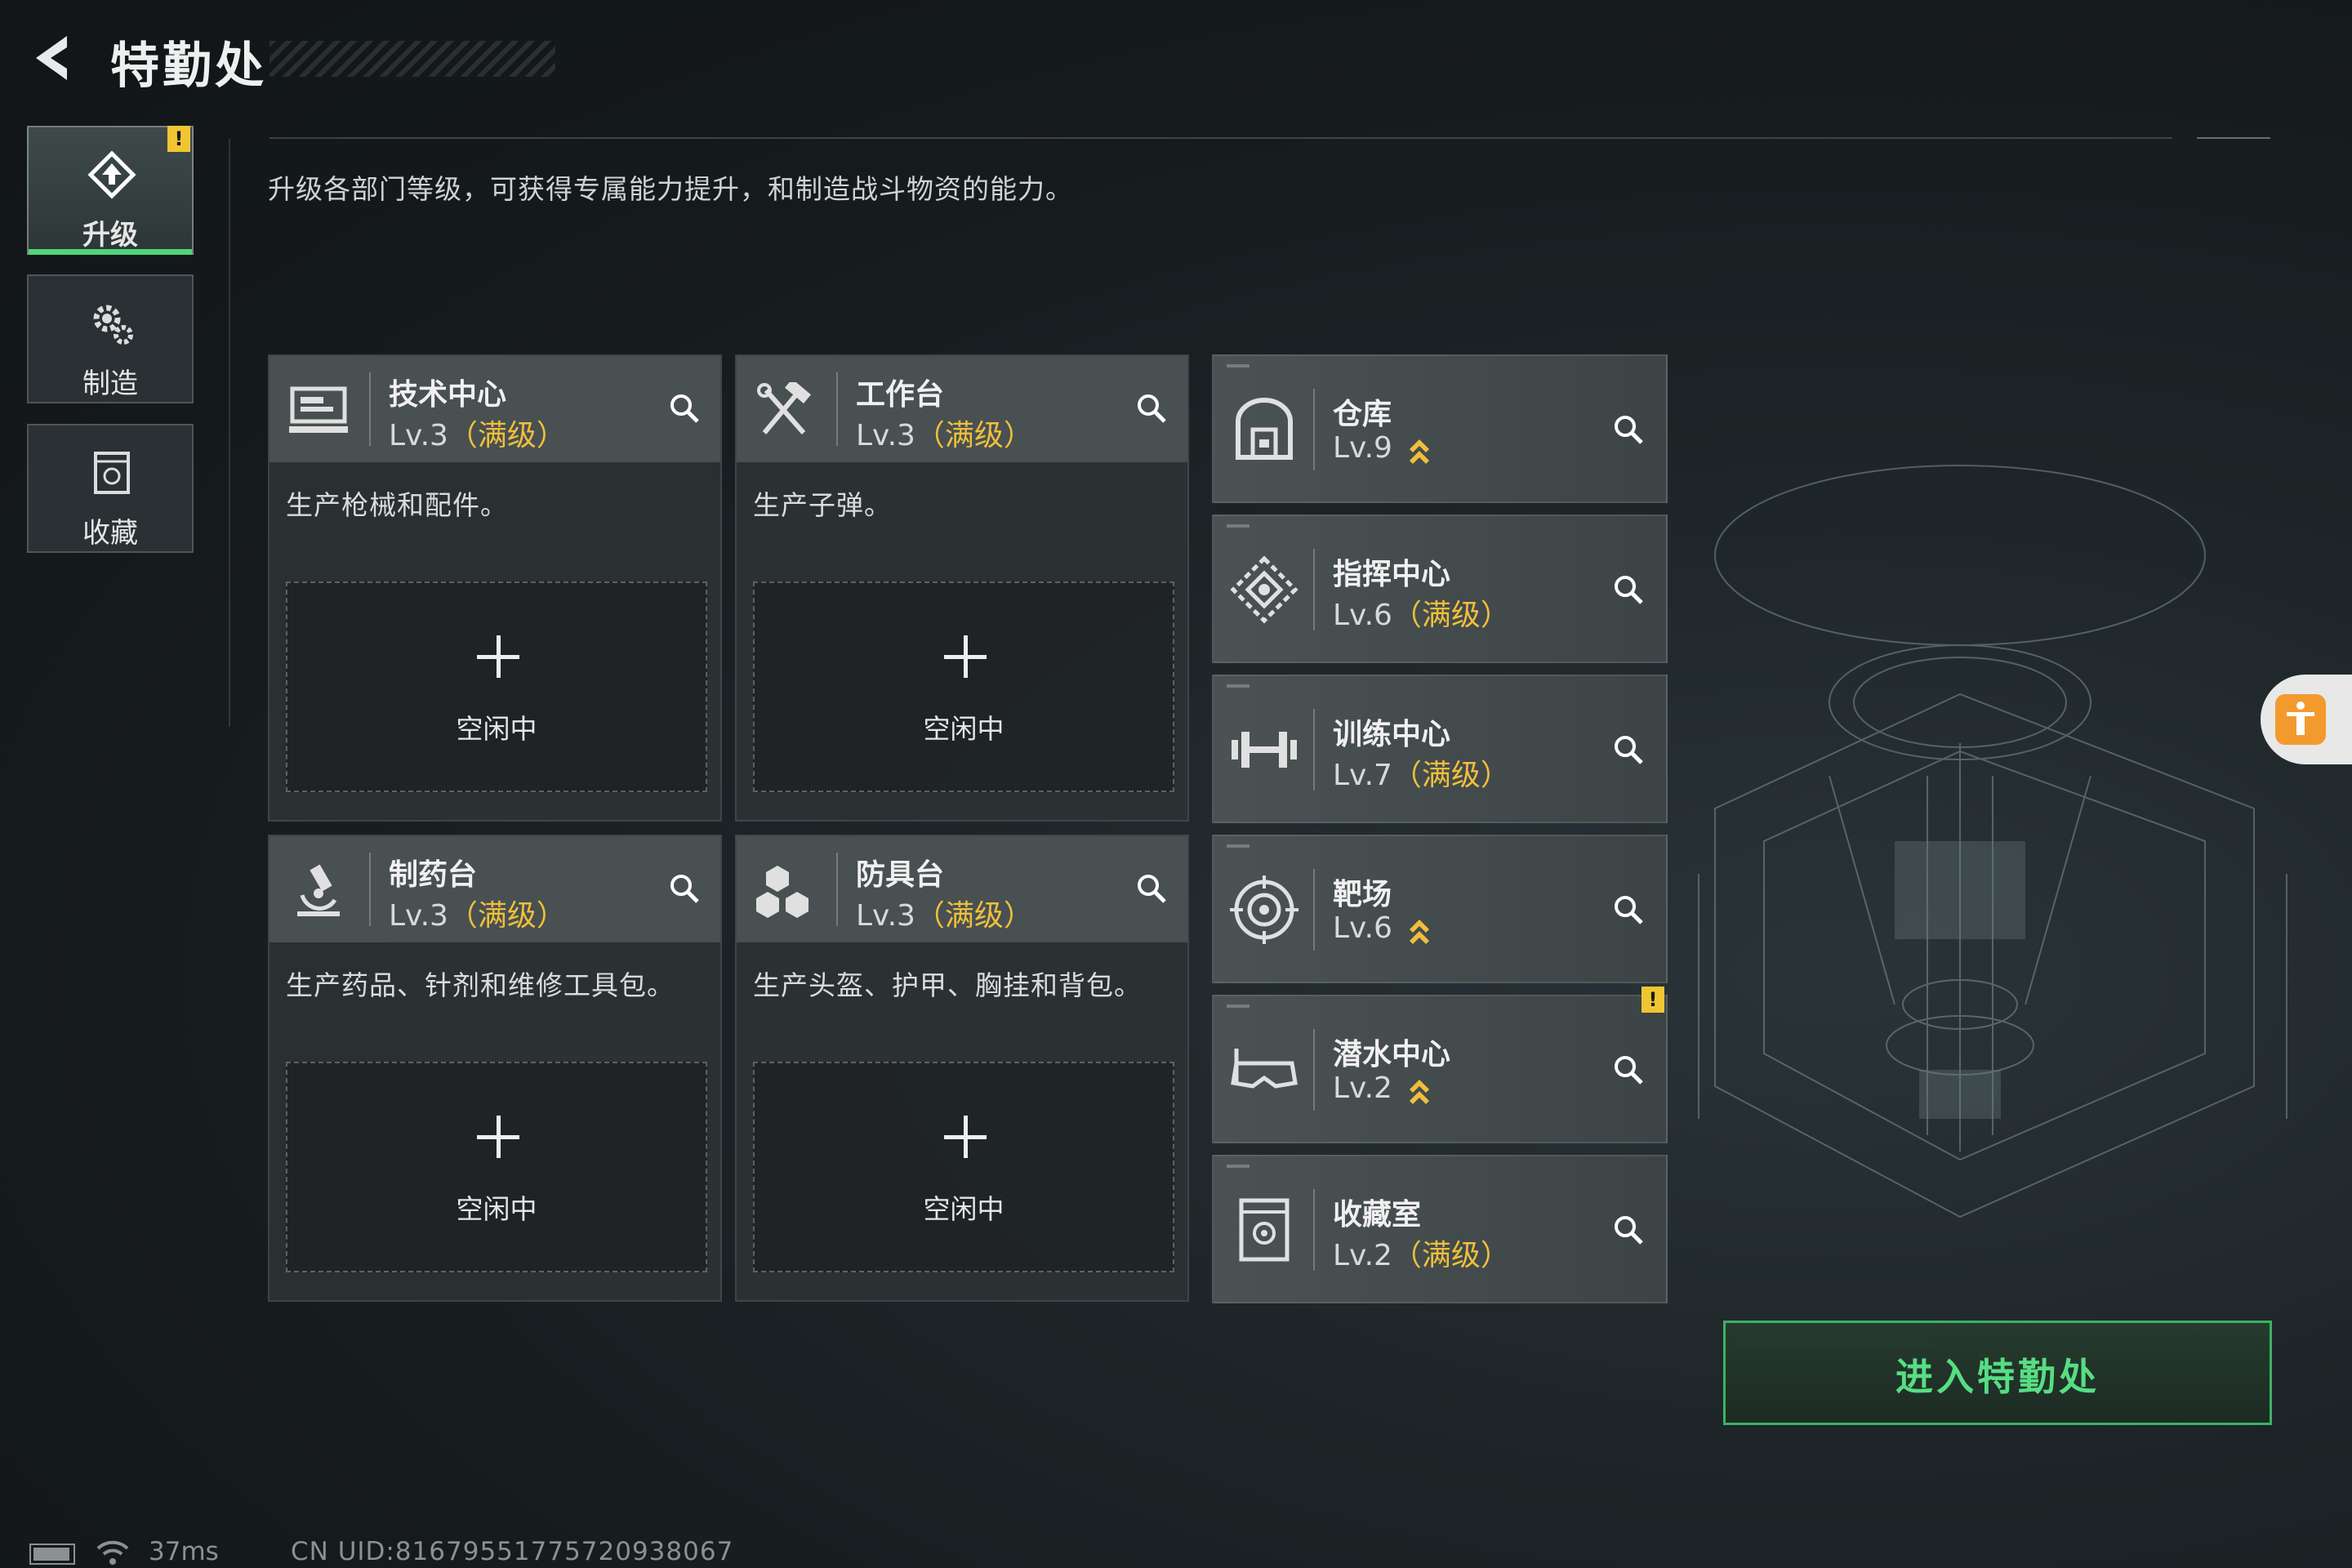  Describe the element at coordinates (1440, 428) in the screenshot. I see `facility-warehouse: 仓库 Lv.9` at that location.